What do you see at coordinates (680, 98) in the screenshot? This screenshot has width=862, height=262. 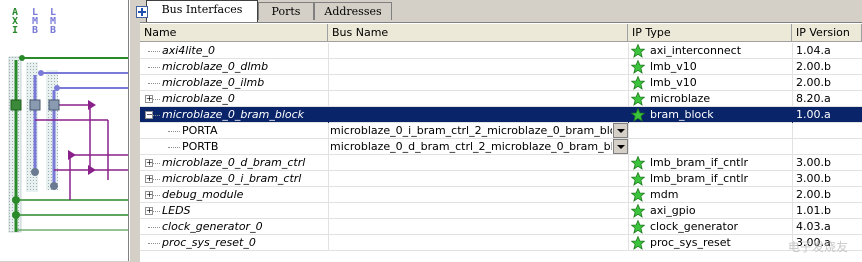 I see `ip-type: microblaze` at bounding box center [680, 98].